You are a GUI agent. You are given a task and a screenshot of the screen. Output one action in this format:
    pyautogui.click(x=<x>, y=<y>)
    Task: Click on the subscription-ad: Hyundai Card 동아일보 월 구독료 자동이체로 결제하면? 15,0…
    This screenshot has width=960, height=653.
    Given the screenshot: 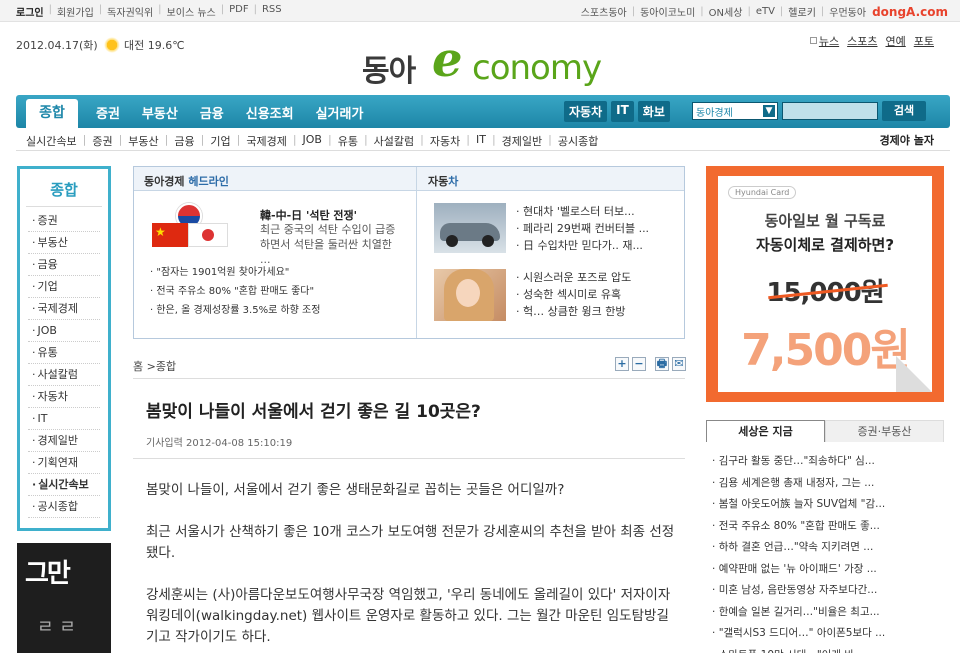 What is the action you would take?
    pyautogui.click(x=825, y=284)
    